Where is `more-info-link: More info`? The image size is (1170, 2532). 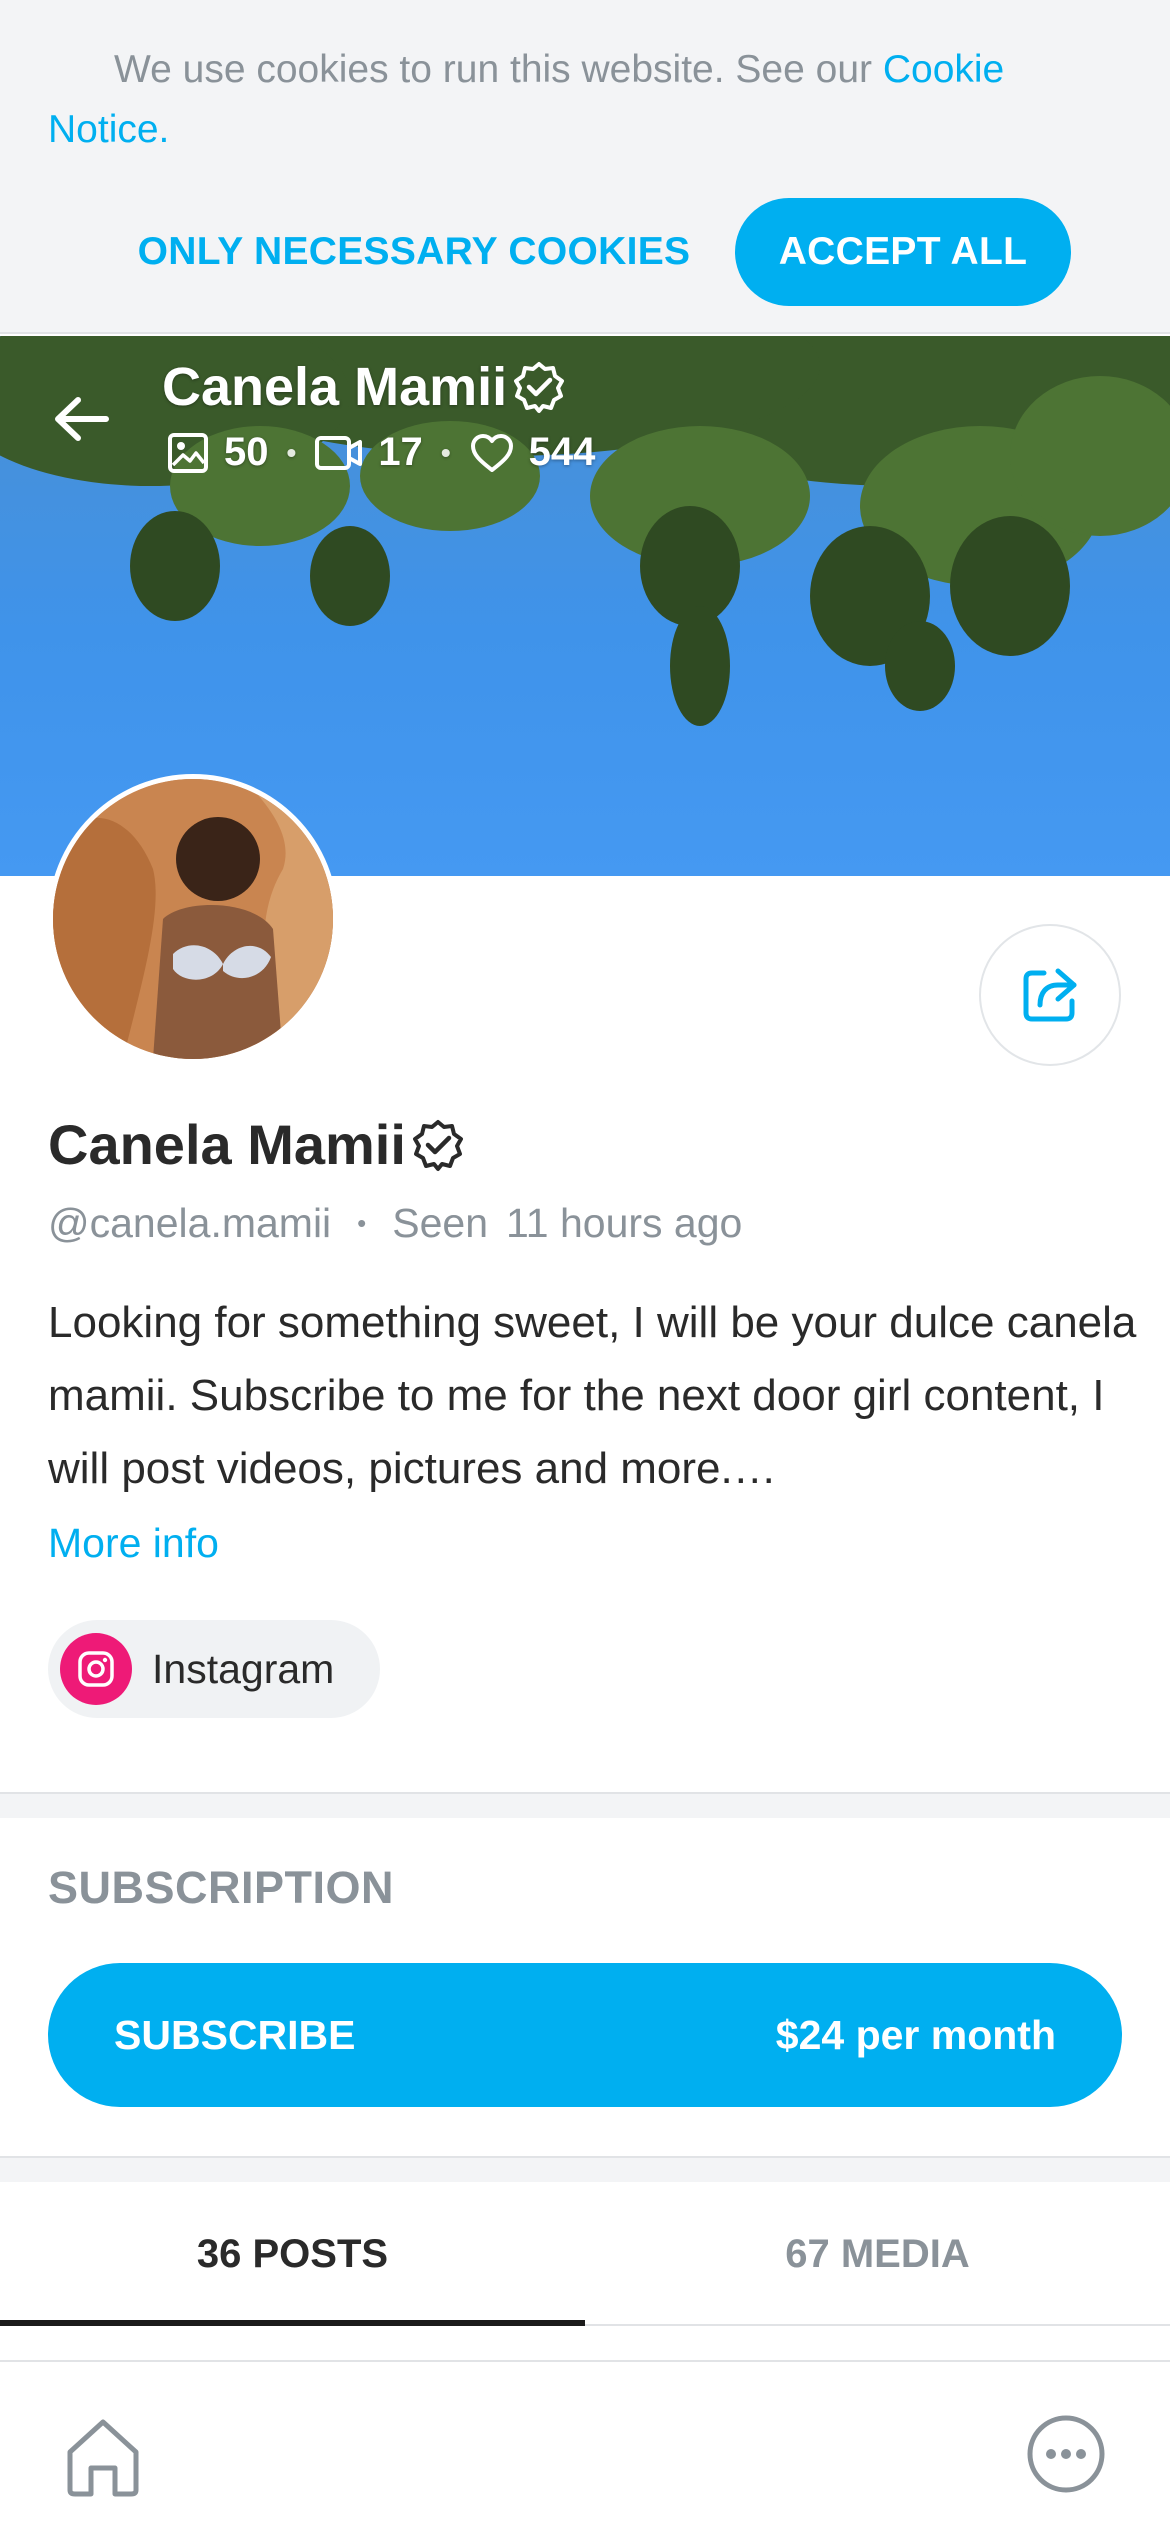 more-info-link: More info is located at coordinates (133, 1543).